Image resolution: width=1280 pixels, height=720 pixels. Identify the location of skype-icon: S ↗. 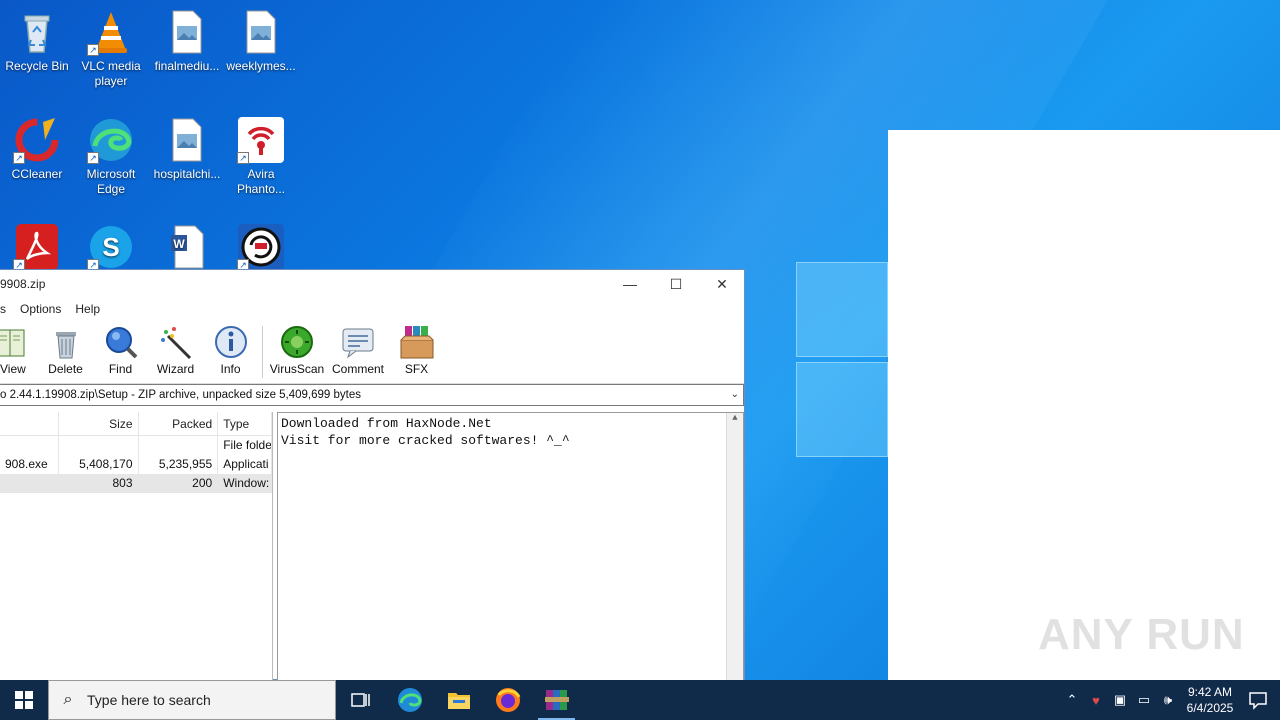
(111, 247).